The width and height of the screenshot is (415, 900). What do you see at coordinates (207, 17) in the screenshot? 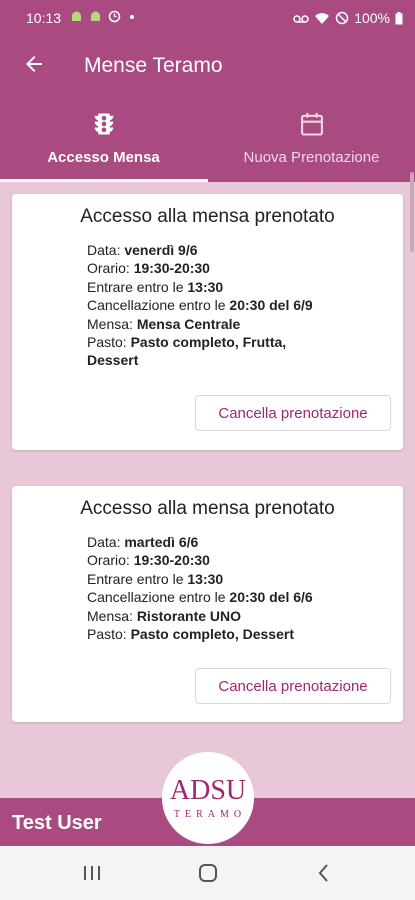
I see `status-bar: 10:13 100%` at bounding box center [207, 17].